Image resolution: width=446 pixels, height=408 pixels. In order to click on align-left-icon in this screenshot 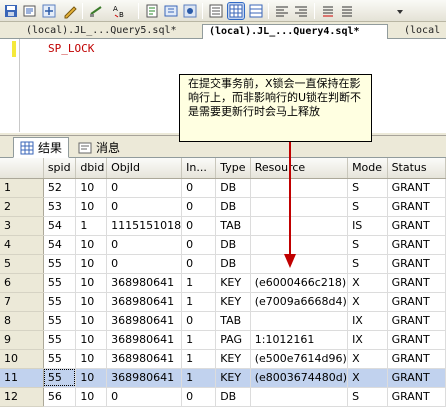, I will do `click(282, 11)`.